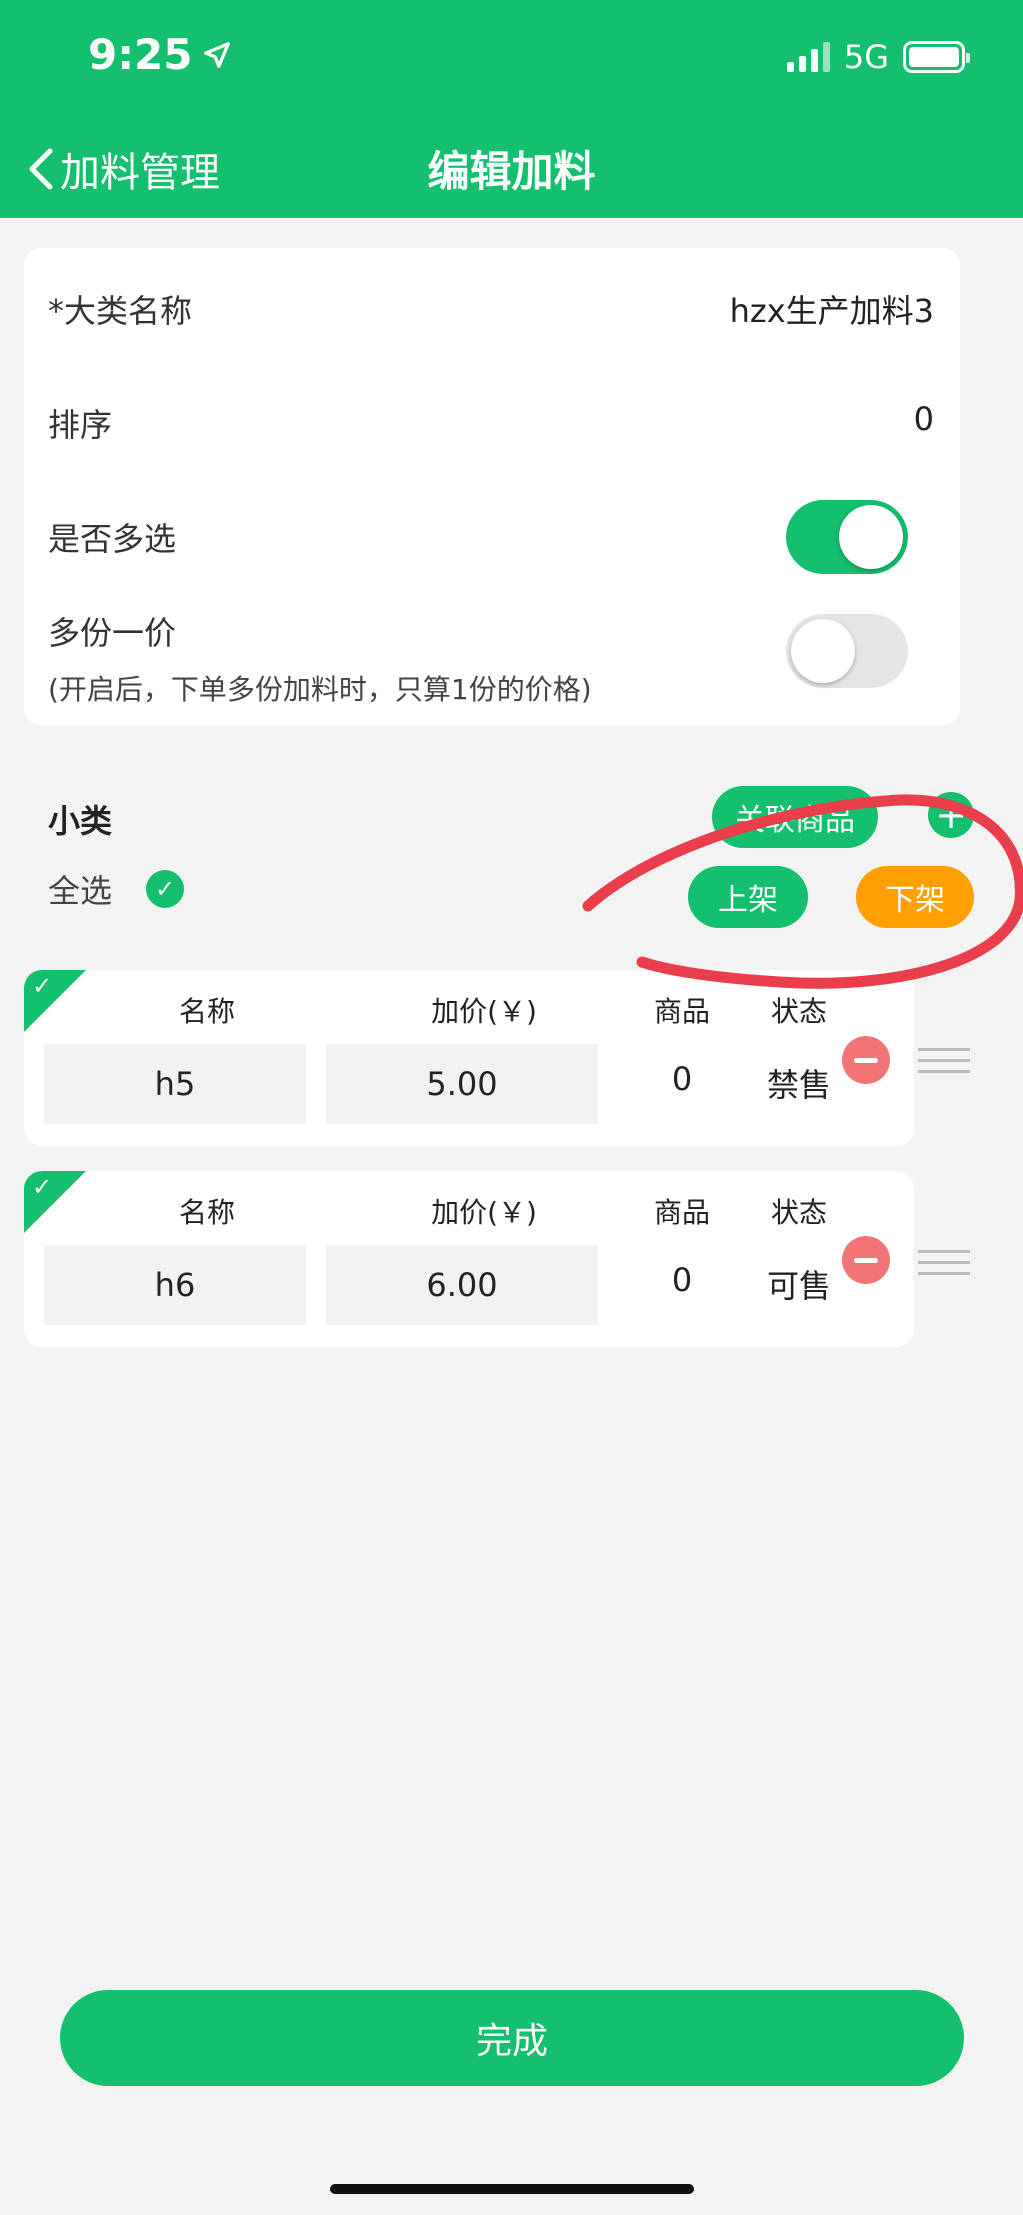 The height and width of the screenshot is (2215, 1023). I want to click on one-price-label: 多份一价, so click(112, 633).